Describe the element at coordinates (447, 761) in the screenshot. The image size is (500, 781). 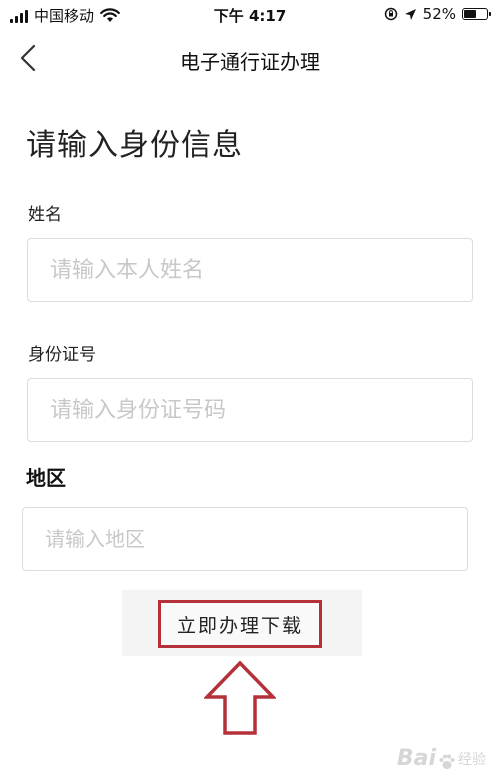
I see `paw-icon` at that location.